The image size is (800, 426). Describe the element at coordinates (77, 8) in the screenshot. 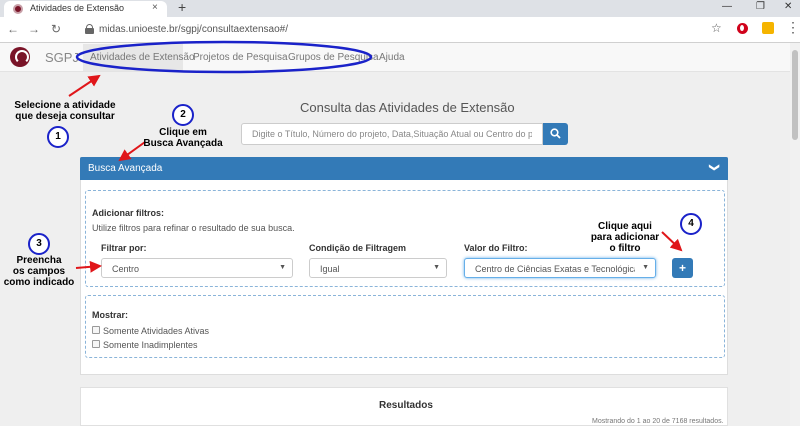

I see `tab-title: Atividades de Extensão` at that location.